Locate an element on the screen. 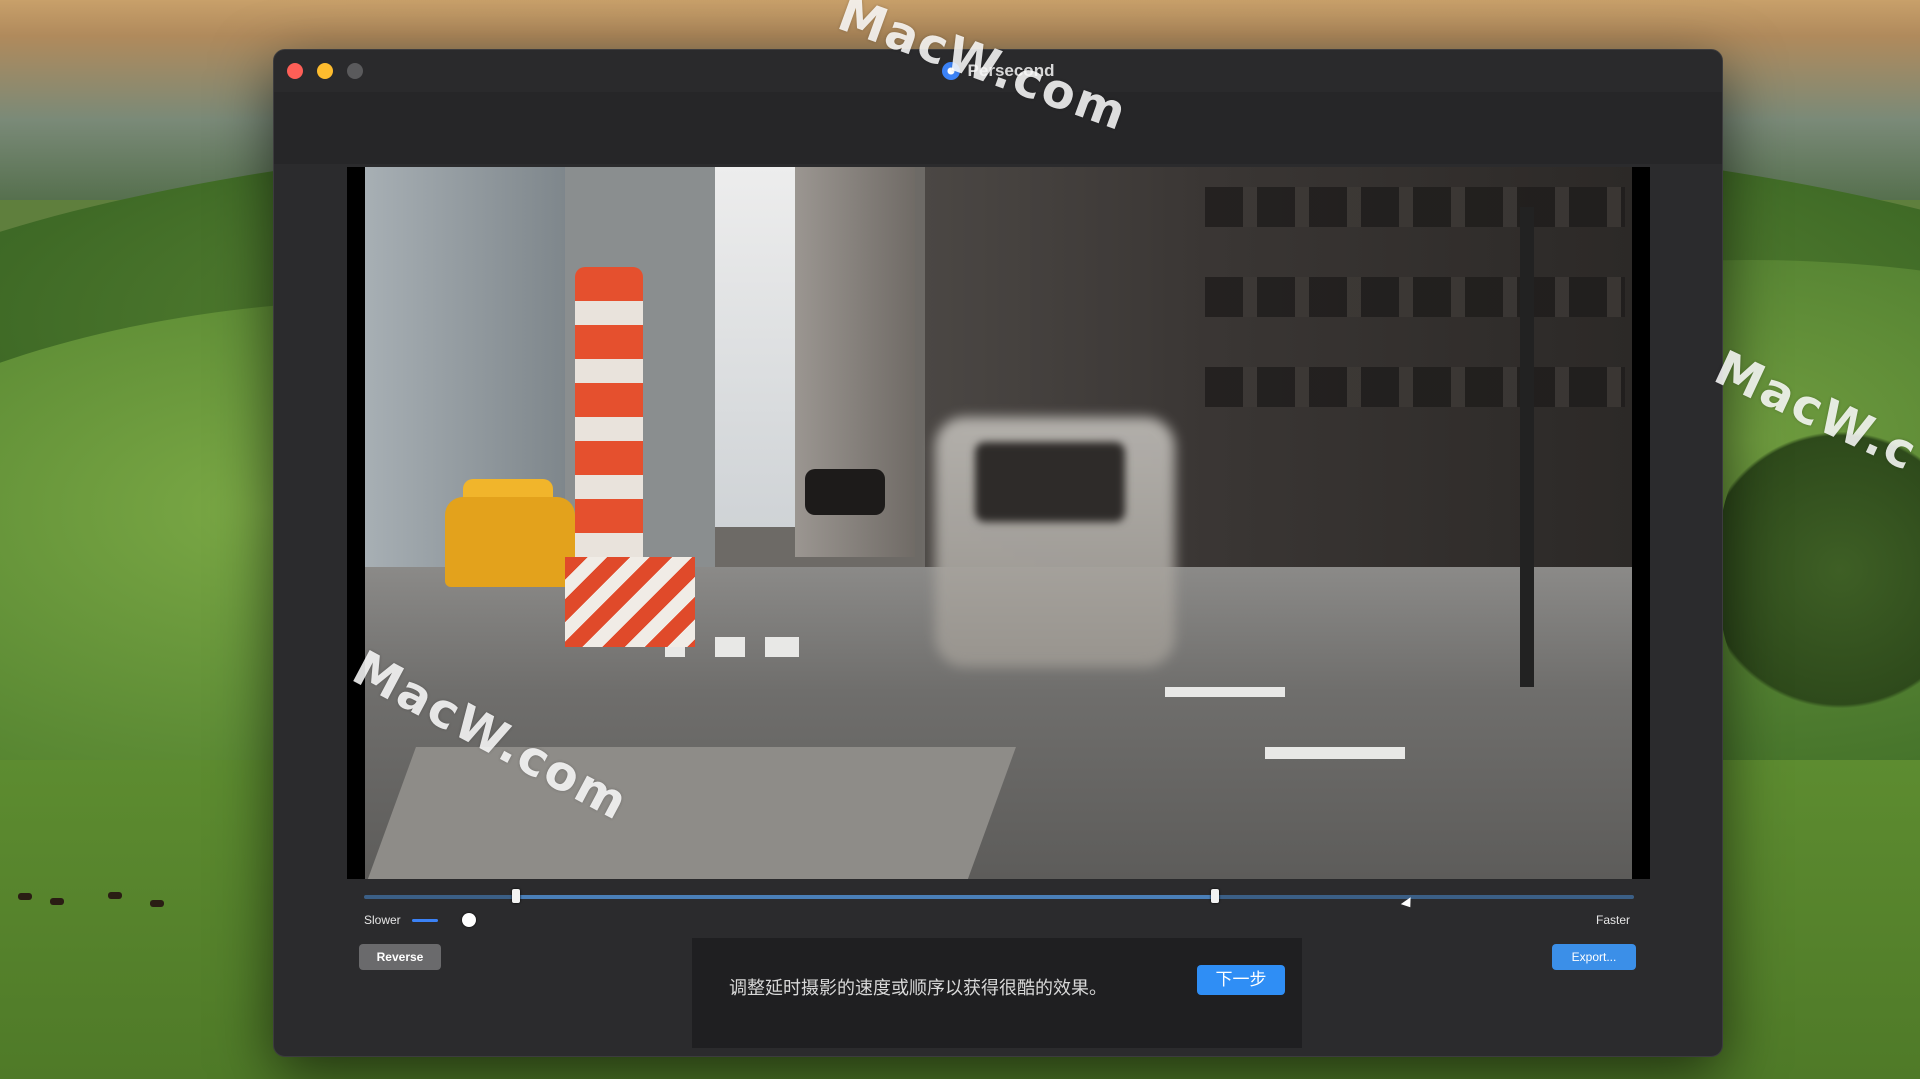 The width and height of the screenshot is (1920, 1079). faster-label: Faster is located at coordinates (1613, 920).